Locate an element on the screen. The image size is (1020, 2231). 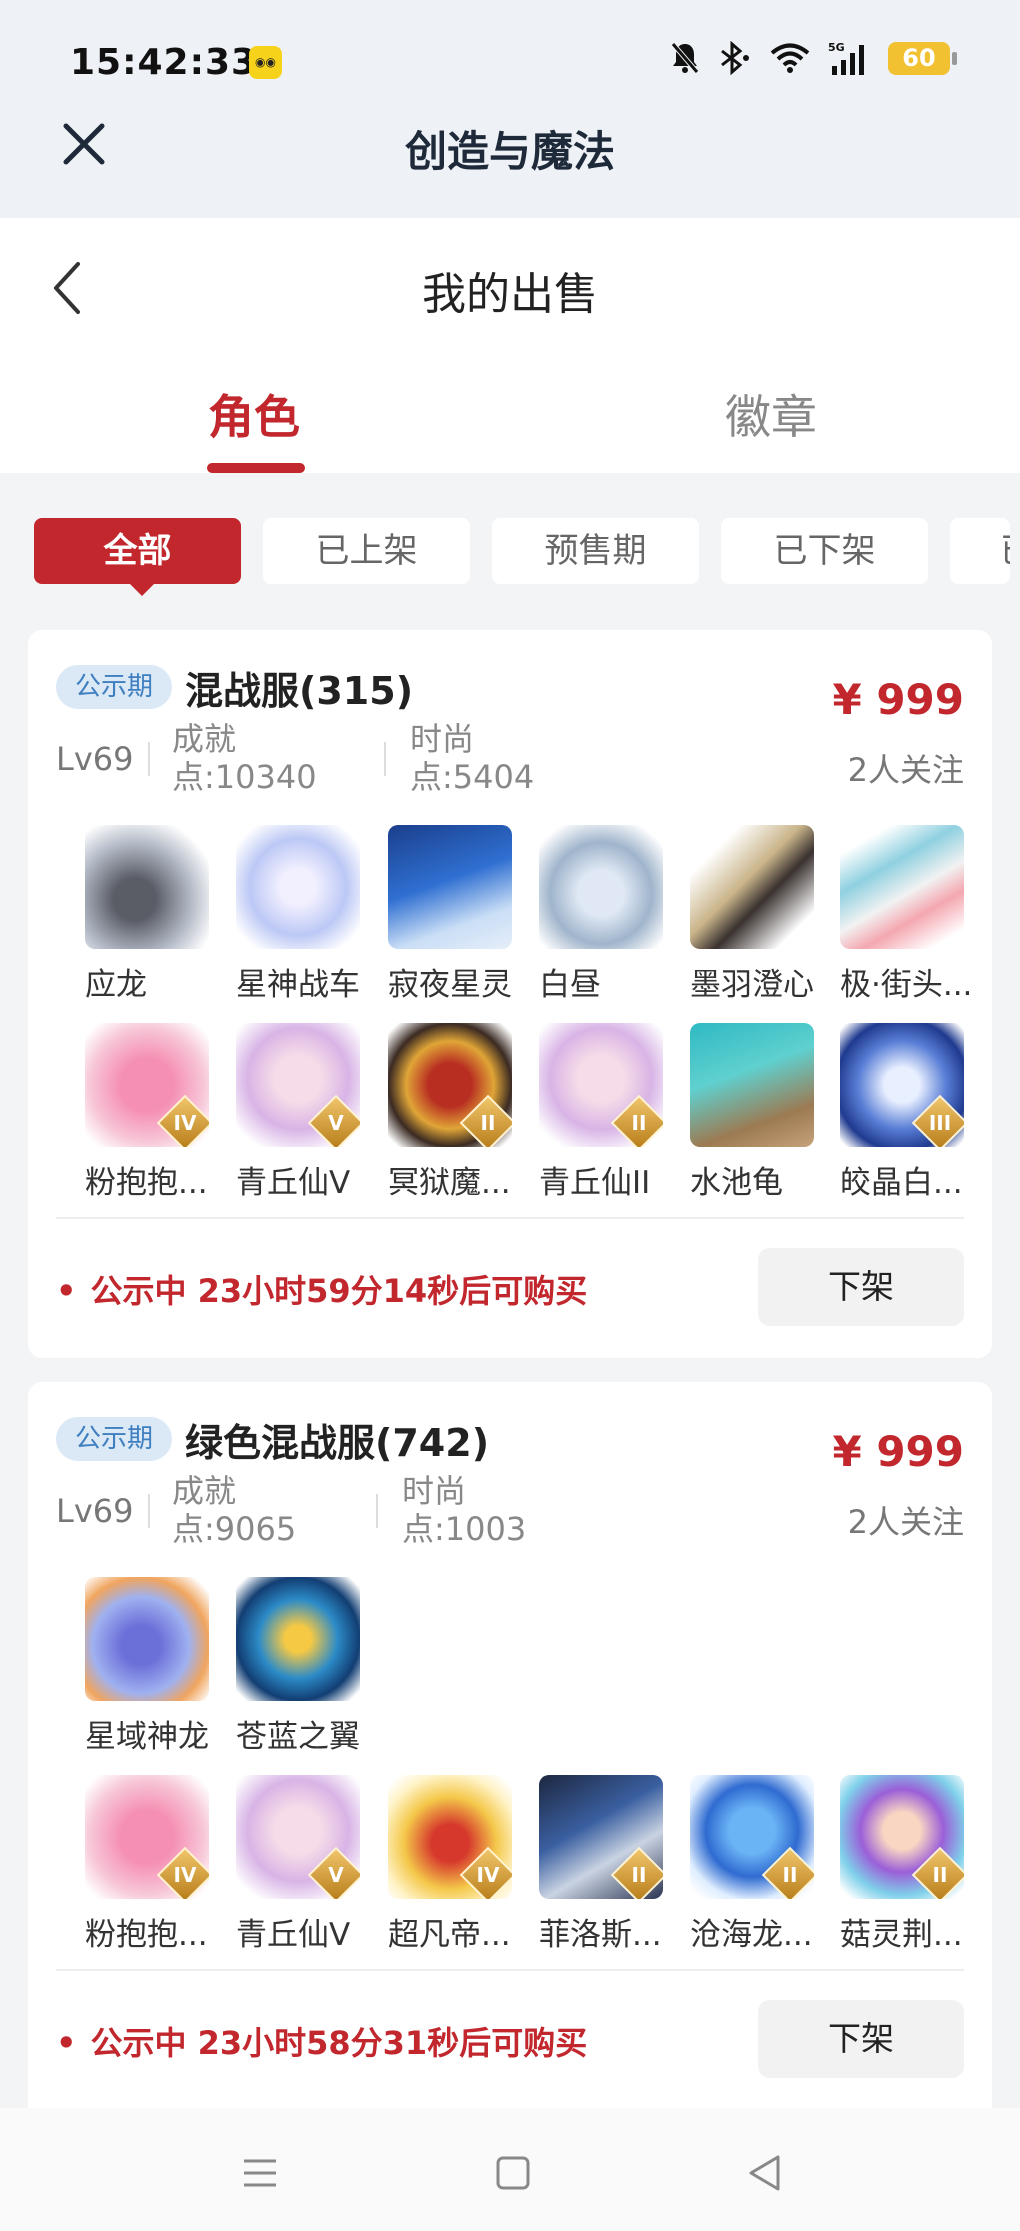
fashion-points: 时尚 点:1003 is located at coordinates (464, 1510).